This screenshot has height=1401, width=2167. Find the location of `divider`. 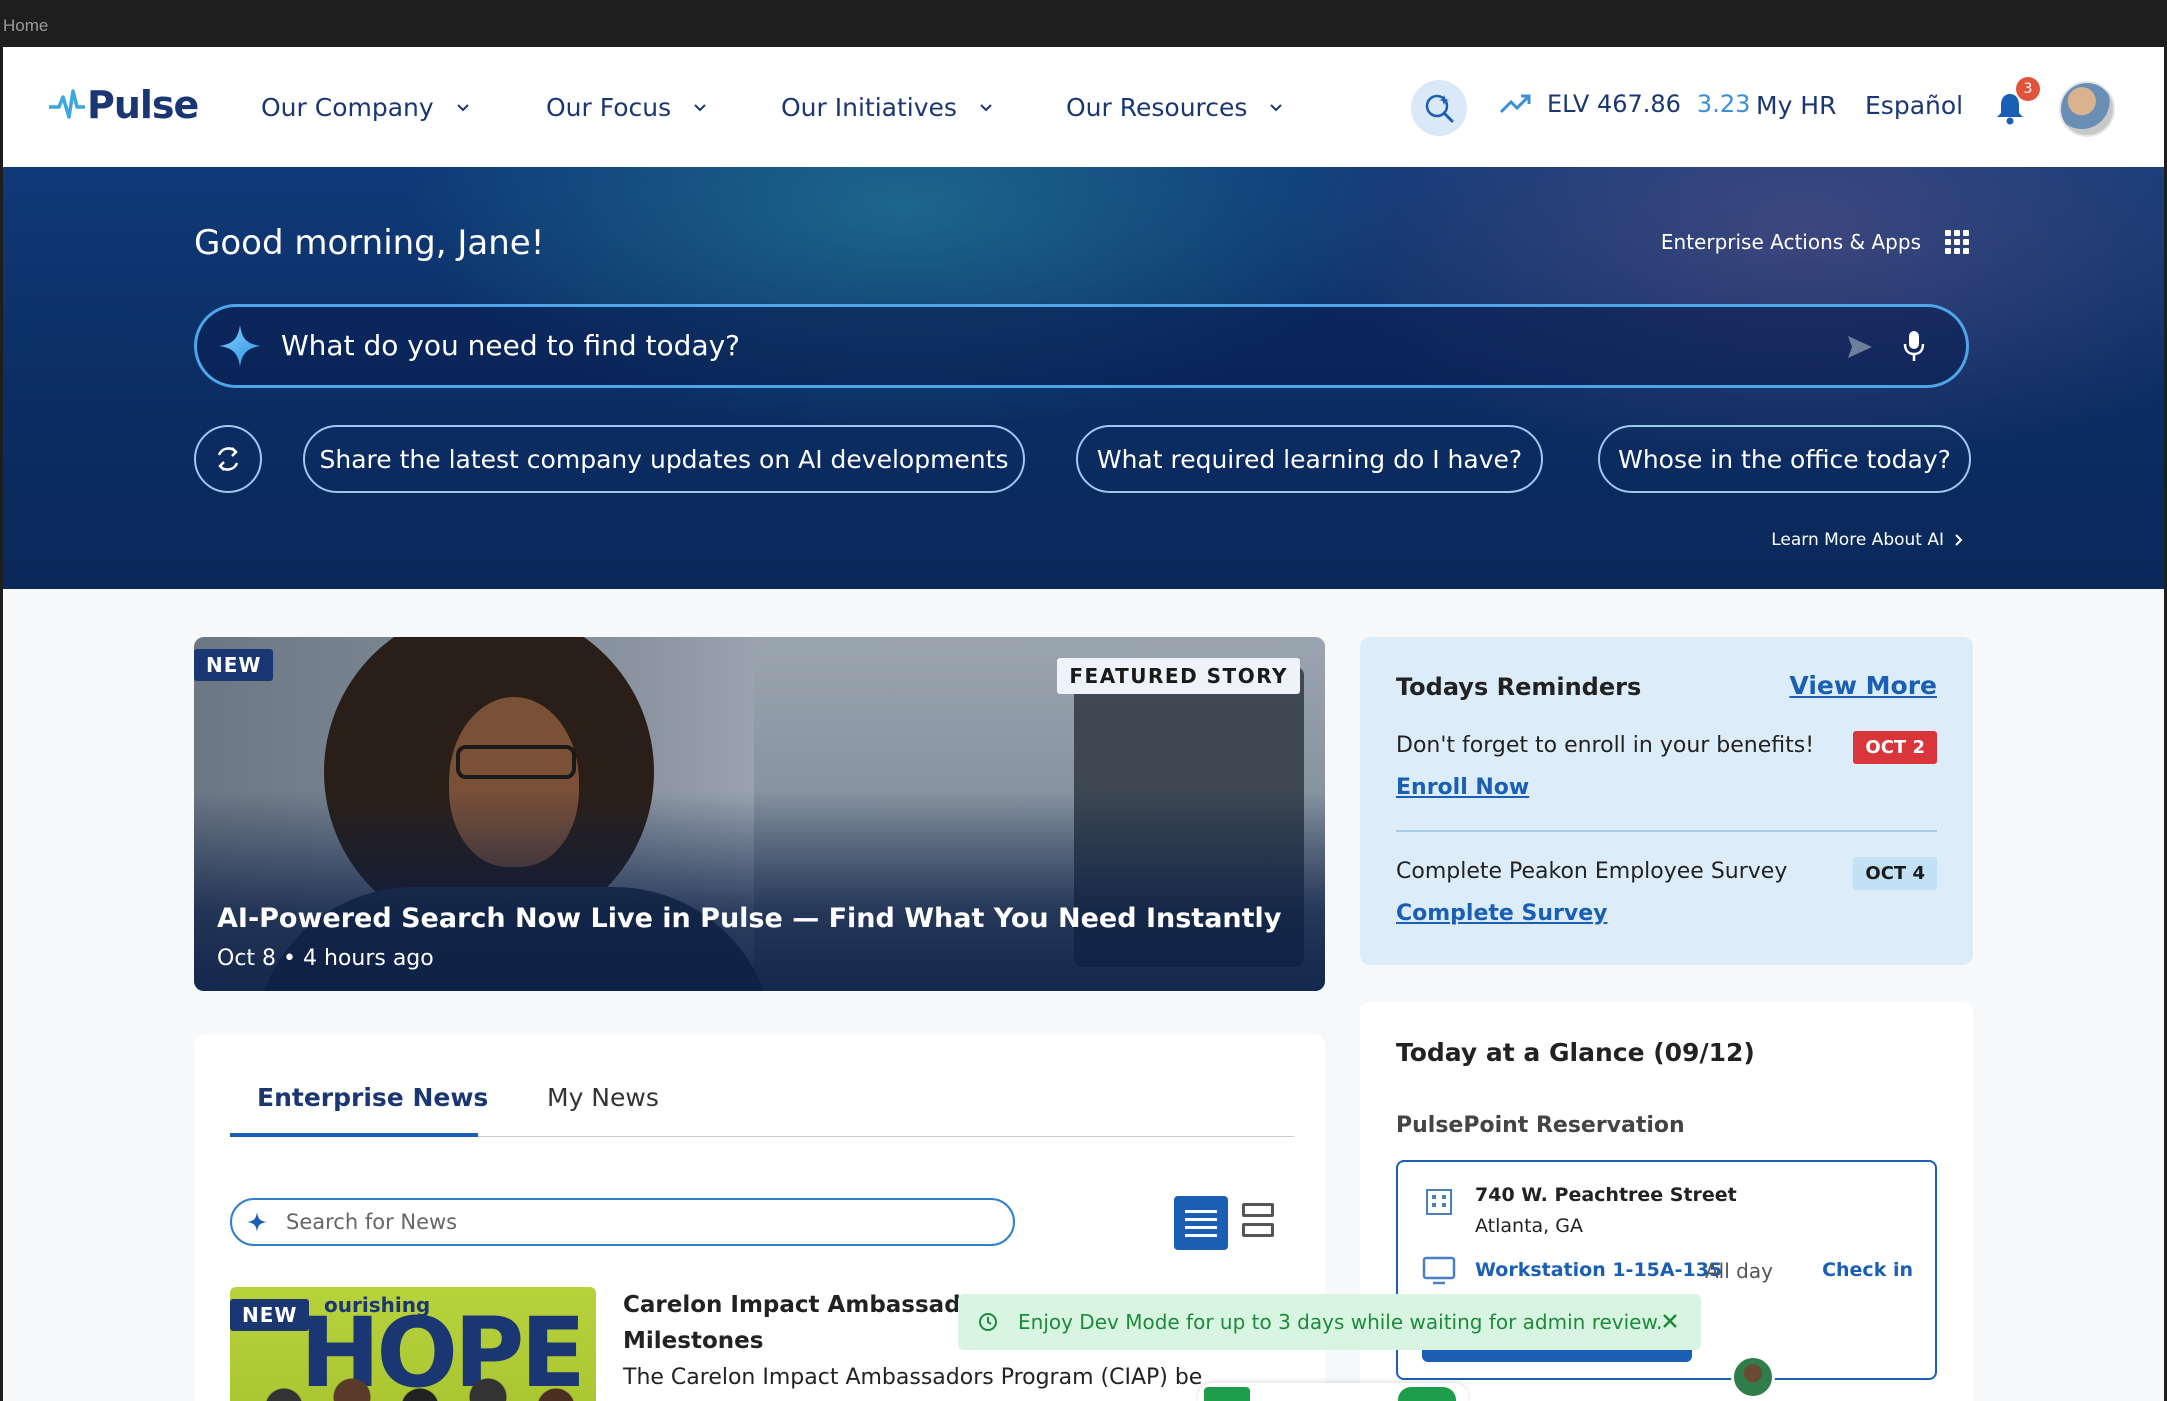

divider is located at coordinates (1666, 831).